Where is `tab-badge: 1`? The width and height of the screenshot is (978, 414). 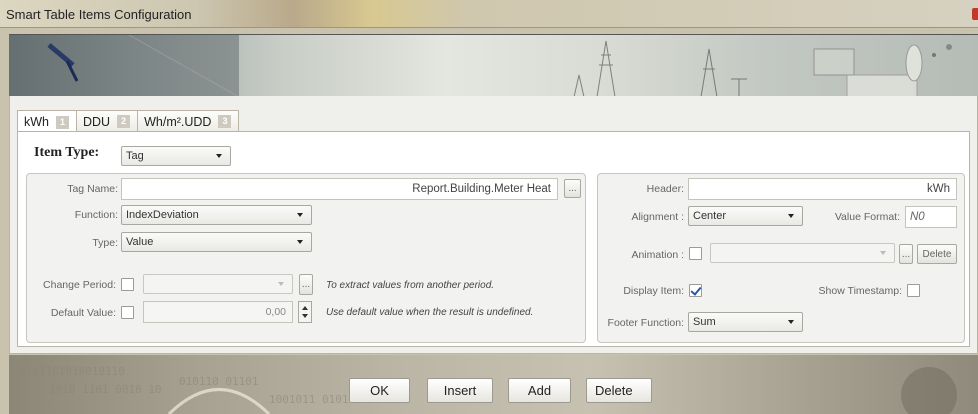
tab-badge: 1 is located at coordinates (62, 122).